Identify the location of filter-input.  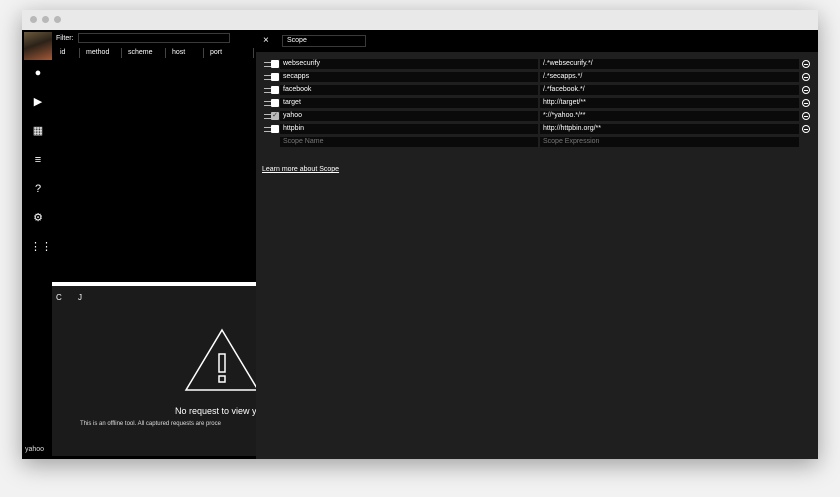
(154, 38).